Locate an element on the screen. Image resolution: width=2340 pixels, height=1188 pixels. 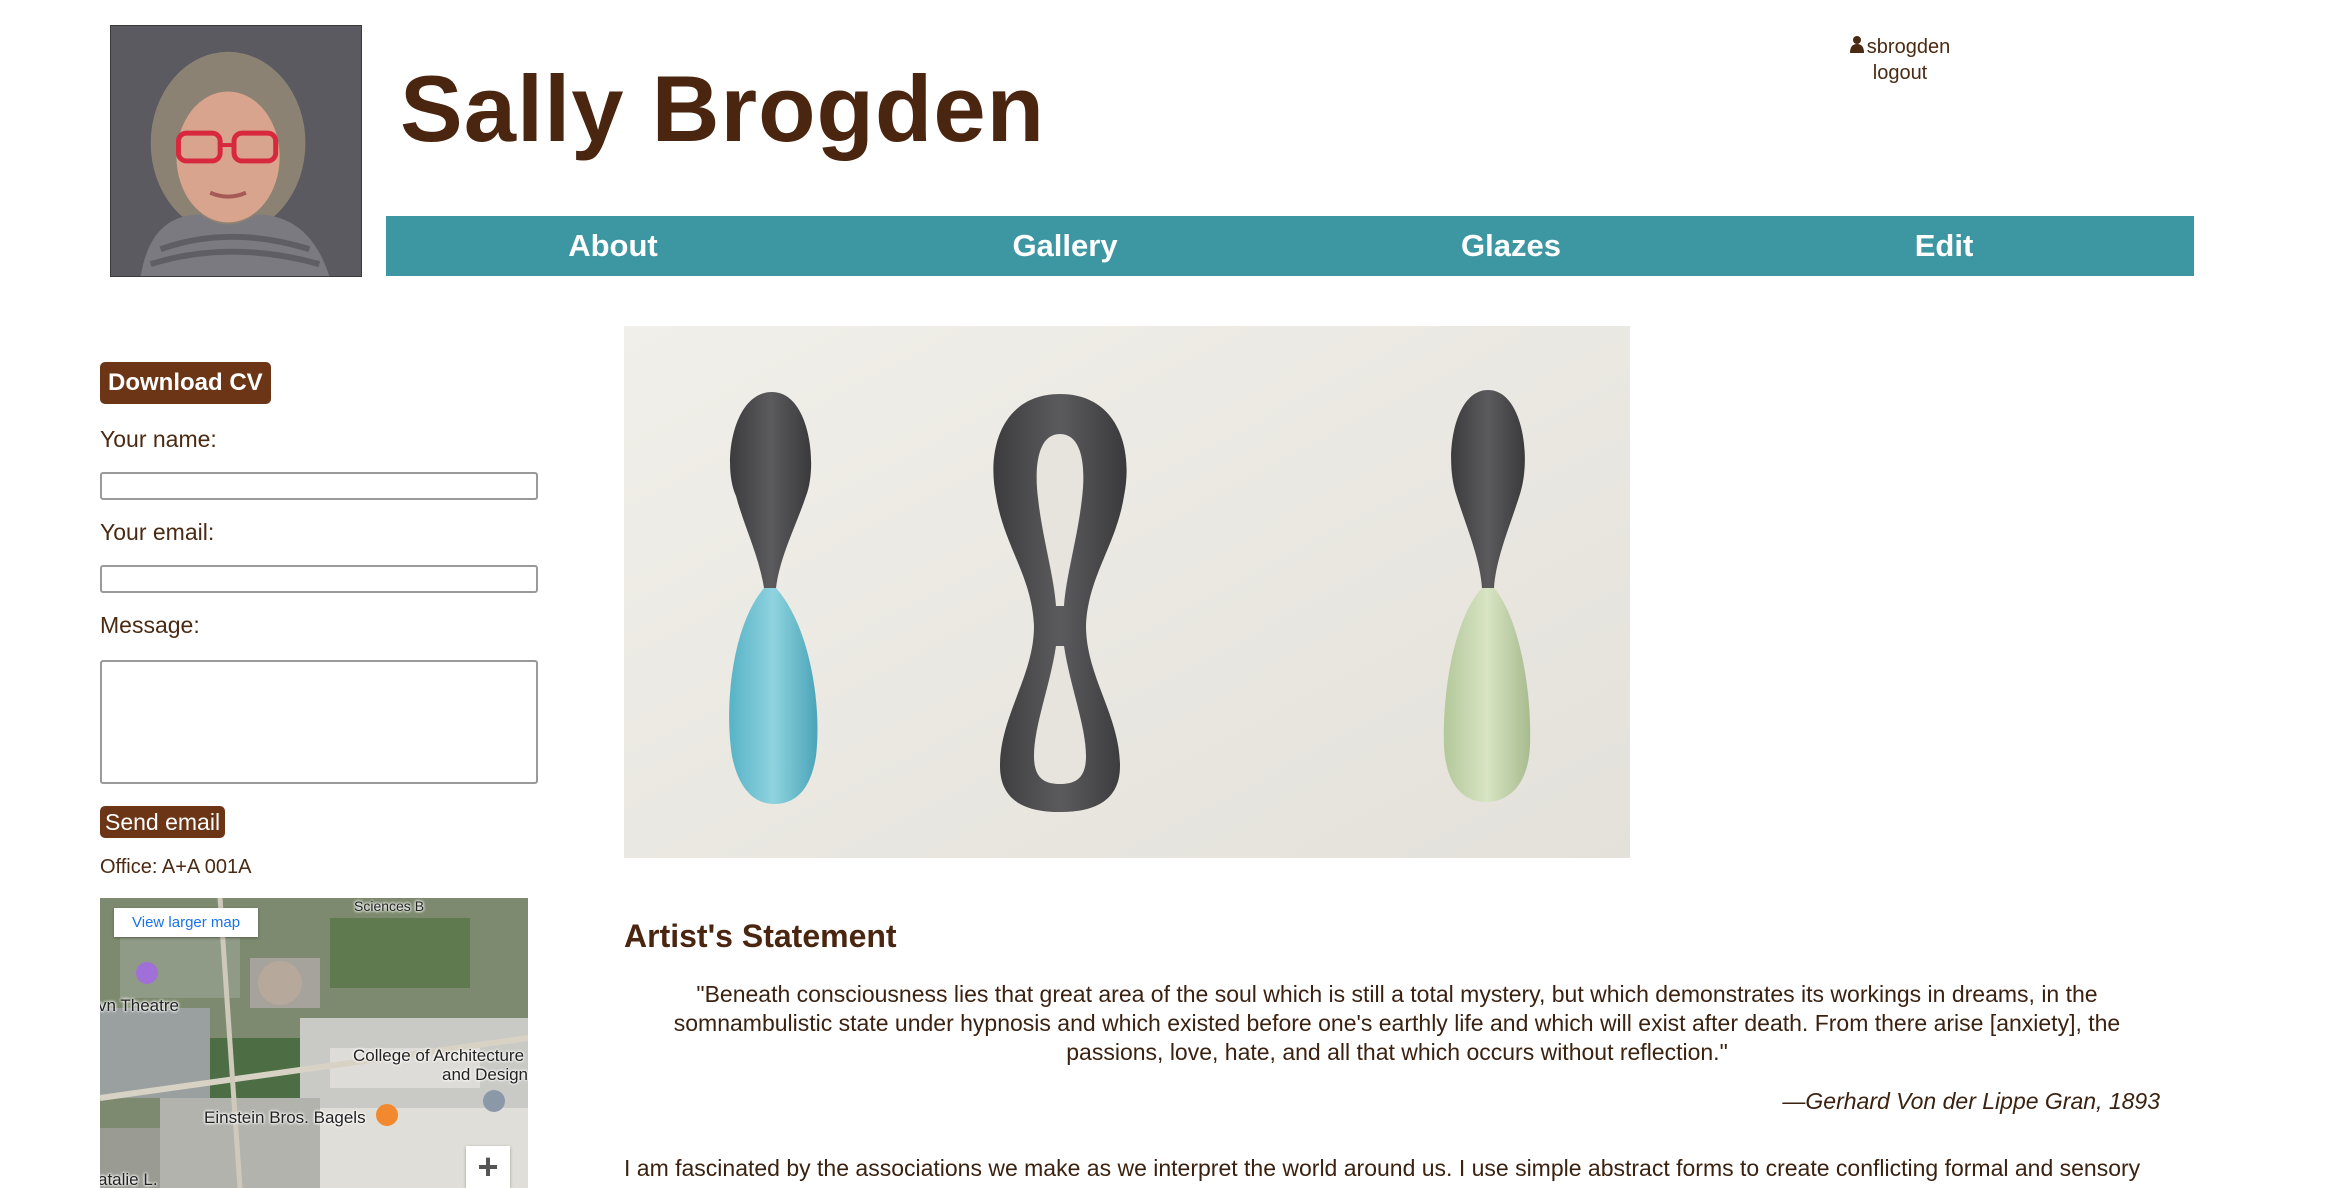
name-label: Your name: is located at coordinates (158, 439).